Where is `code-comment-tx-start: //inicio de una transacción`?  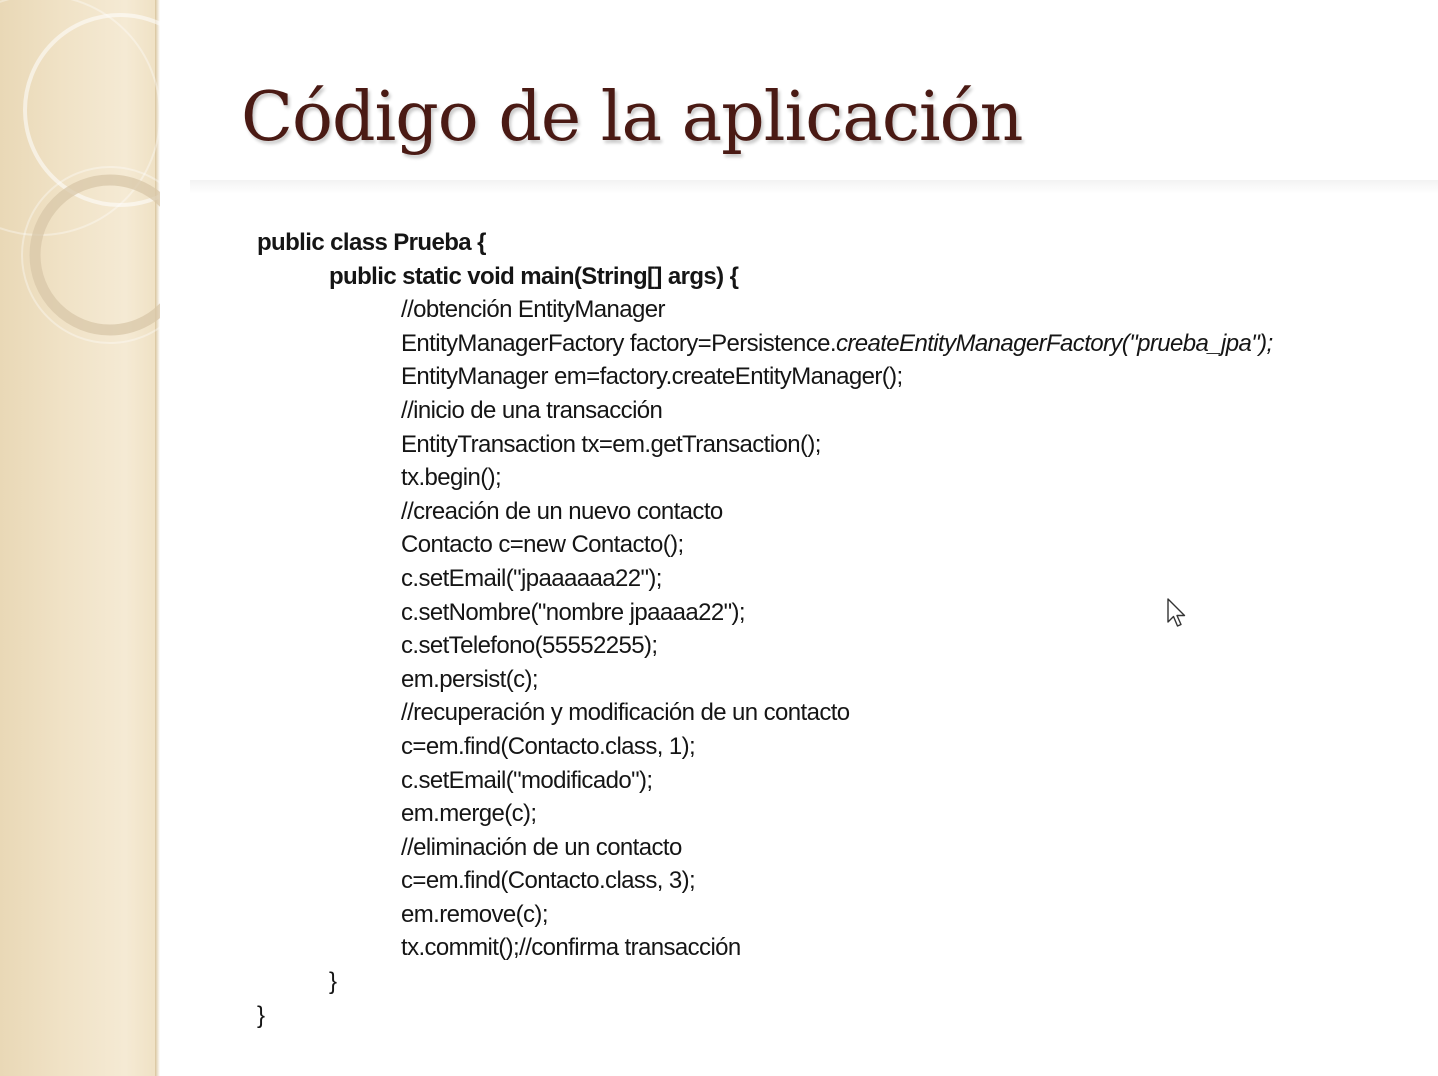 code-comment-tx-start: //inicio de una transacción is located at coordinates (532, 410).